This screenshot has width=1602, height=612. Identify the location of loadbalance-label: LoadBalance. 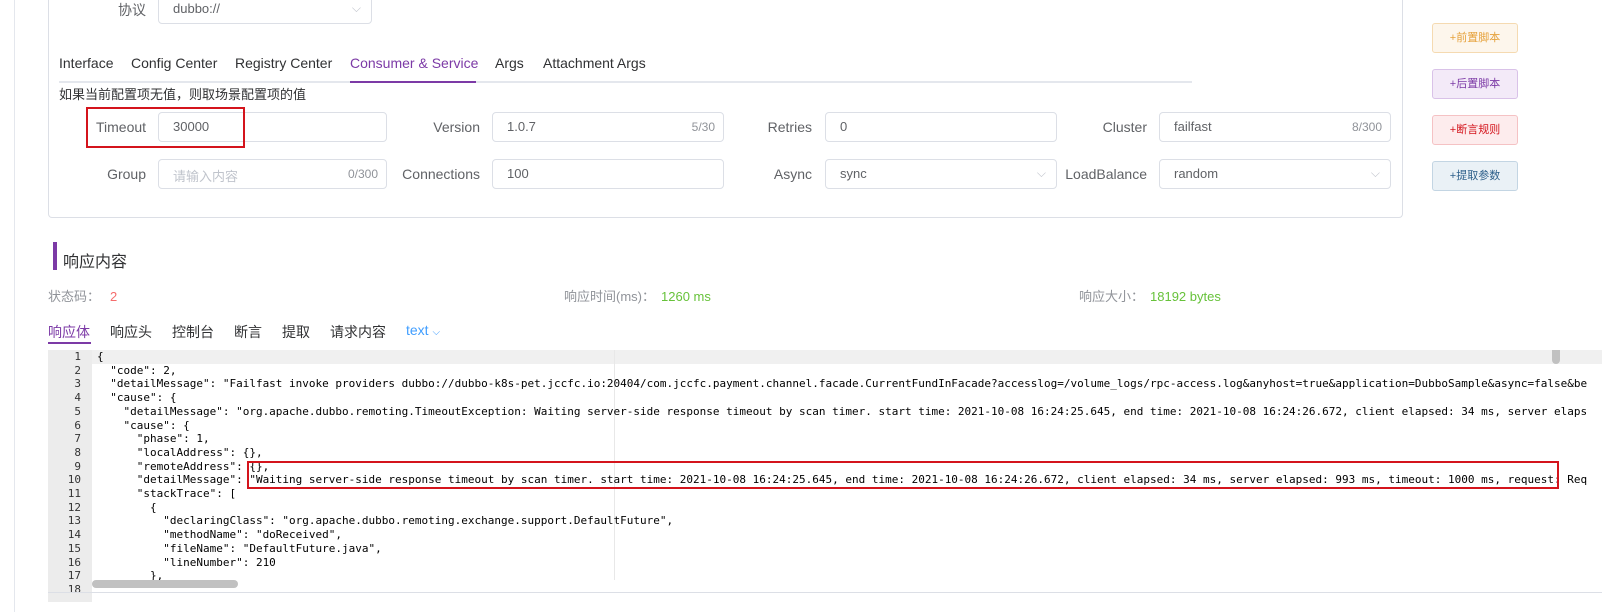
(1106, 174).